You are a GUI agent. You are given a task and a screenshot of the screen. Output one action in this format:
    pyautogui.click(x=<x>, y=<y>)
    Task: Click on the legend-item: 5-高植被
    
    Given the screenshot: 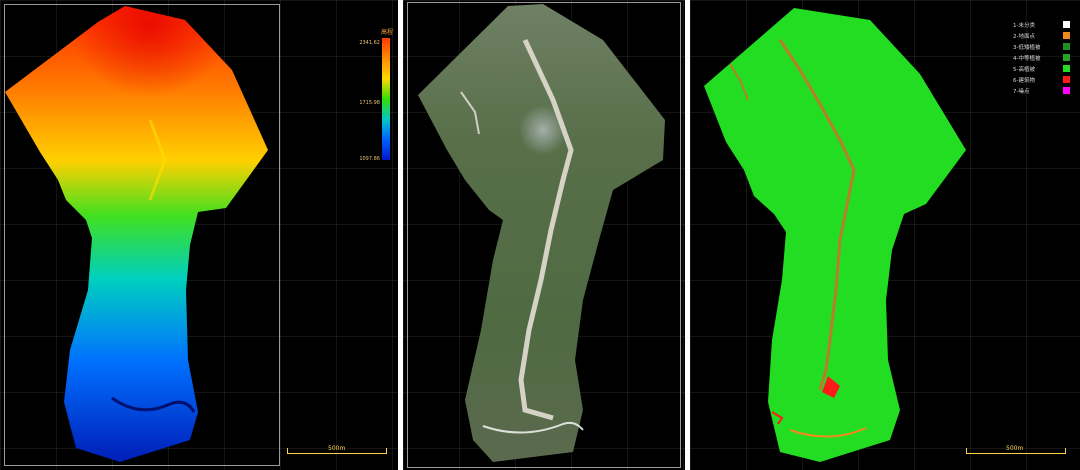 What is the action you would take?
    pyautogui.click(x=1044, y=69)
    